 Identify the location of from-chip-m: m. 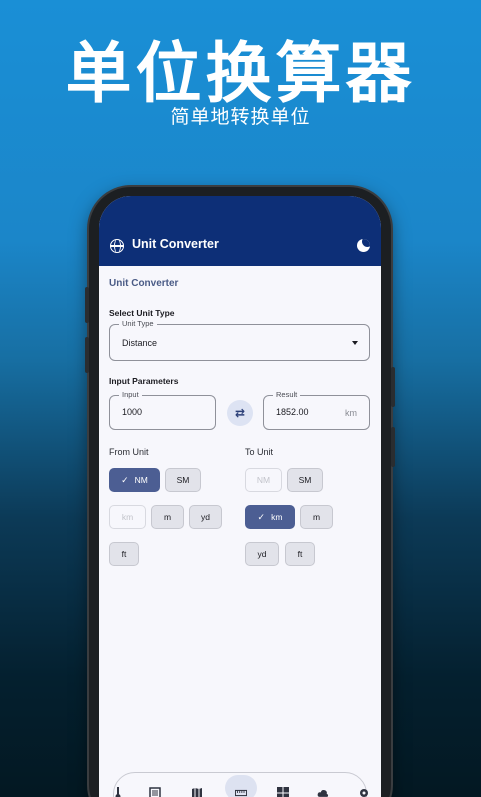
(167, 517).